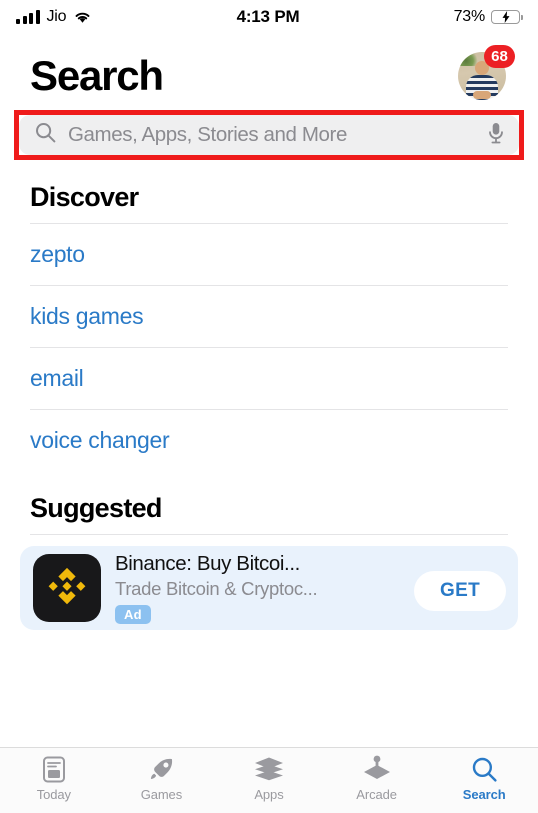  What do you see at coordinates (56, 16) in the screenshot?
I see `carrier-label: Jio` at bounding box center [56, 16].